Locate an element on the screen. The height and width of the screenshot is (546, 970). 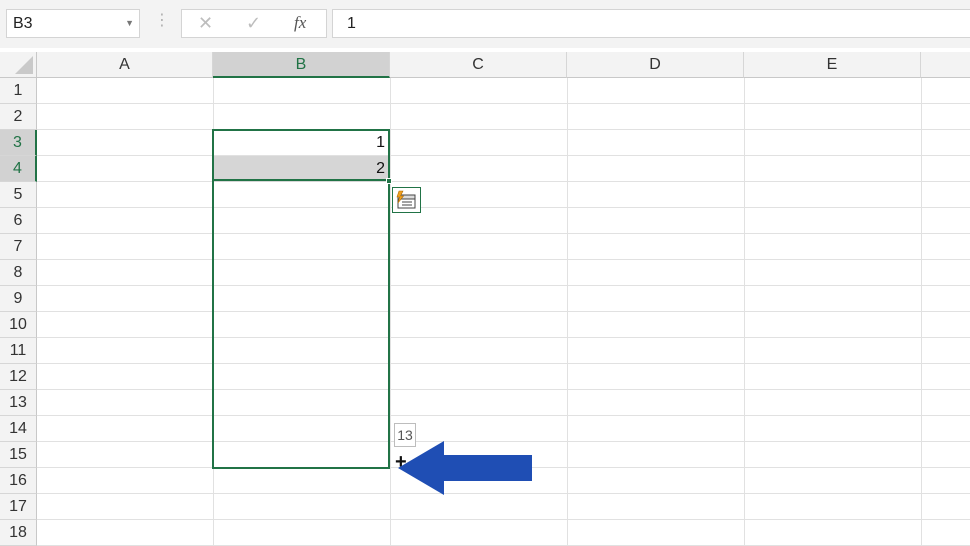
select-all-button is located at coordinates (18, 65).